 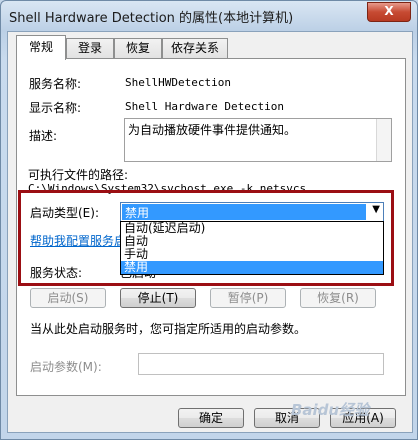 What do you see at coordinates (66, 367) in the screenshot?
I see `start-params-label: 启动参数(M):` at bounding box center [66, 367].